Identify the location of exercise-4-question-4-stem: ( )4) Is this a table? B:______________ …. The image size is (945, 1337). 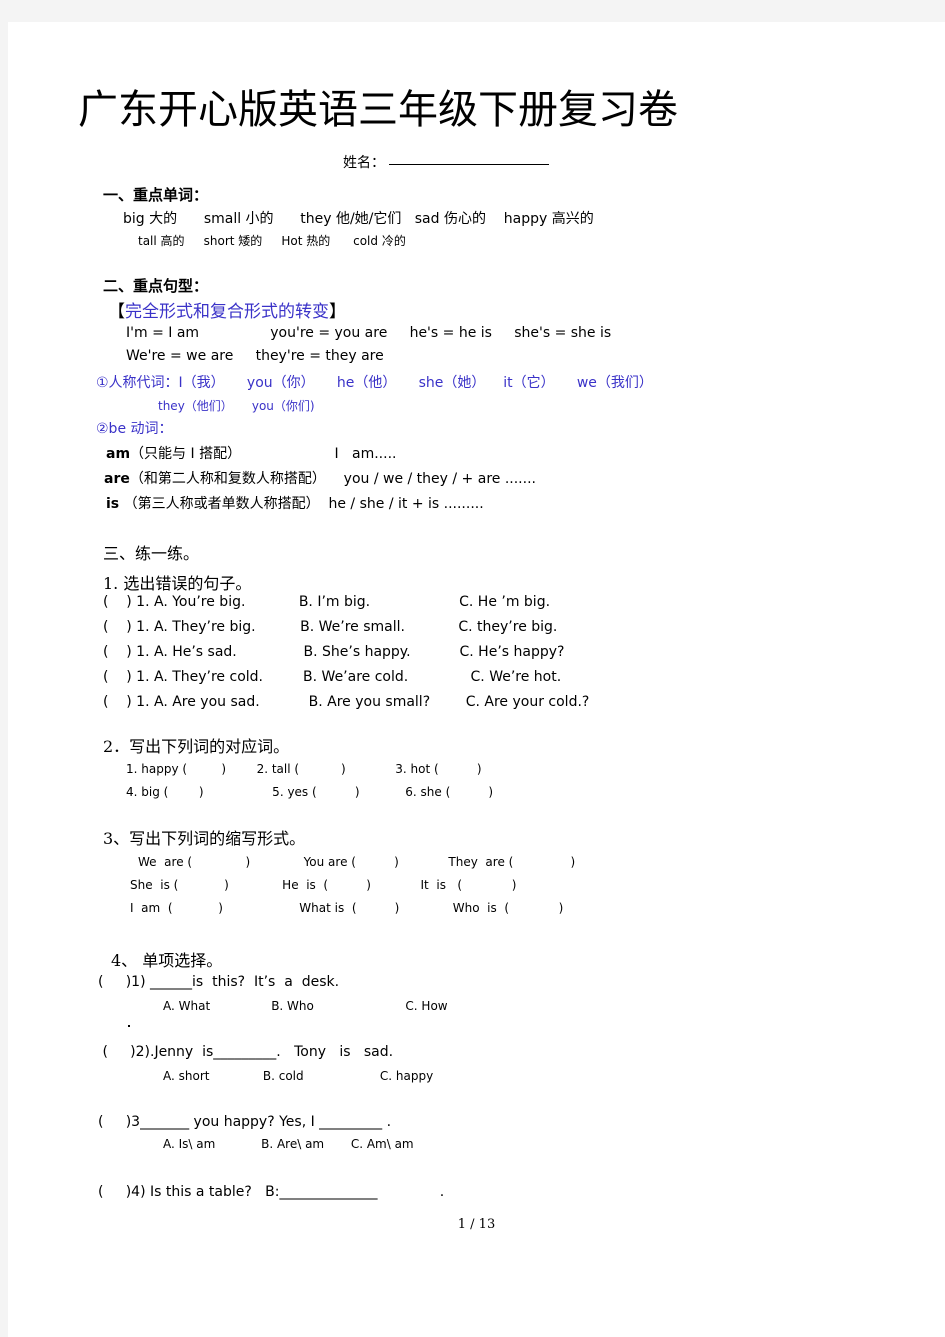
(271, 1192).